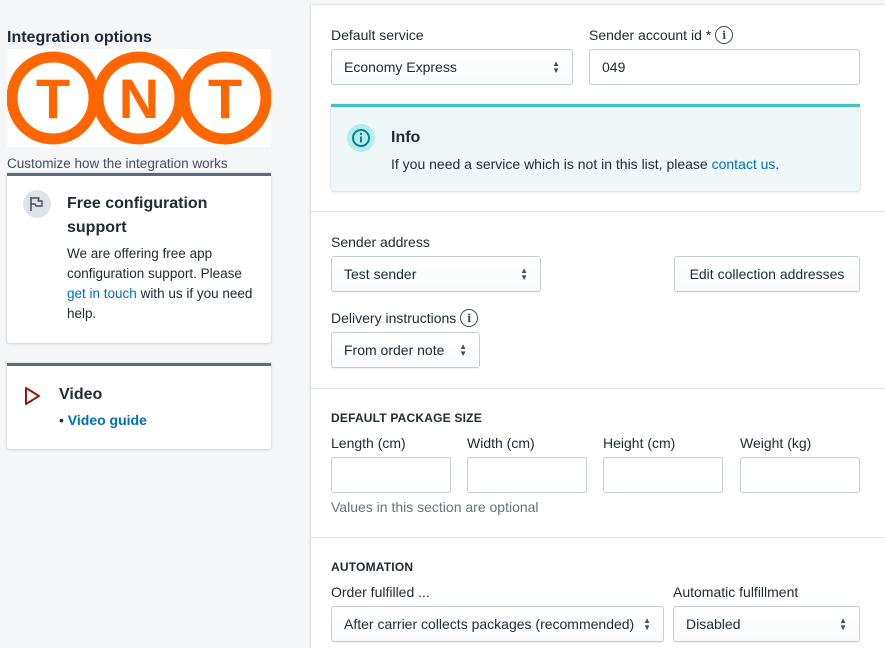 This screenshot has width=885, height=648. I want to click on info-icon, so click(361, 138).